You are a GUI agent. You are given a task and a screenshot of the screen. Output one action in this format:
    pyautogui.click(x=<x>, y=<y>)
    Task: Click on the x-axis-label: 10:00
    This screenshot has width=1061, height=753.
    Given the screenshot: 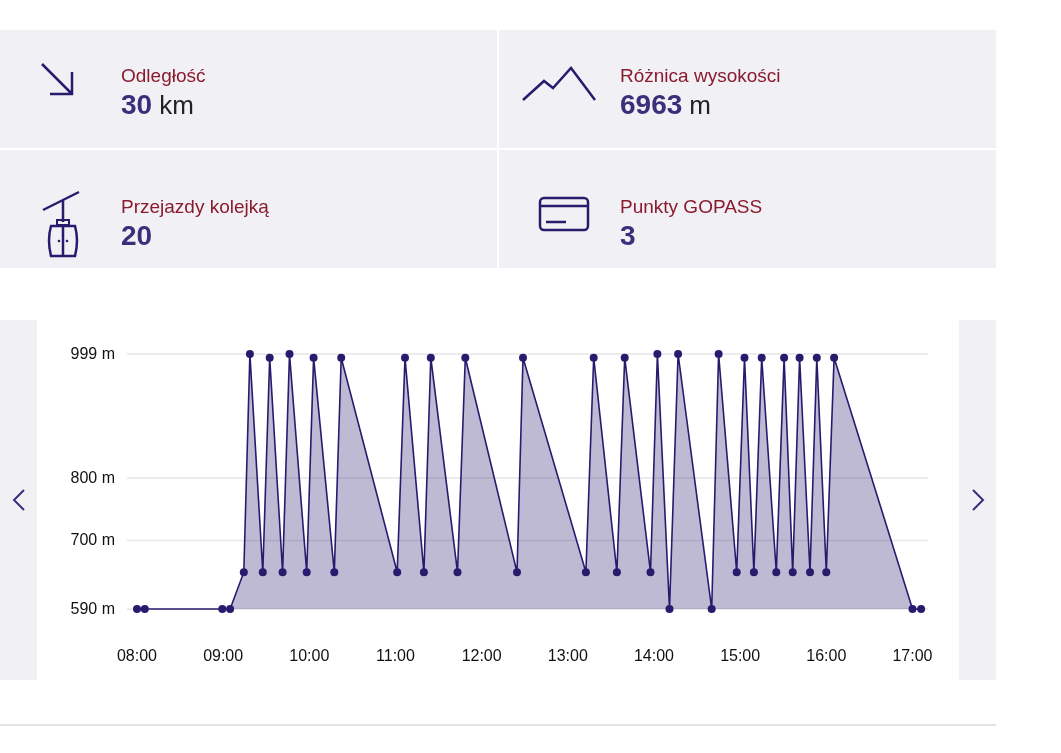 What is the action you would take?
    pyautogui.click(x=309, y=655)
    